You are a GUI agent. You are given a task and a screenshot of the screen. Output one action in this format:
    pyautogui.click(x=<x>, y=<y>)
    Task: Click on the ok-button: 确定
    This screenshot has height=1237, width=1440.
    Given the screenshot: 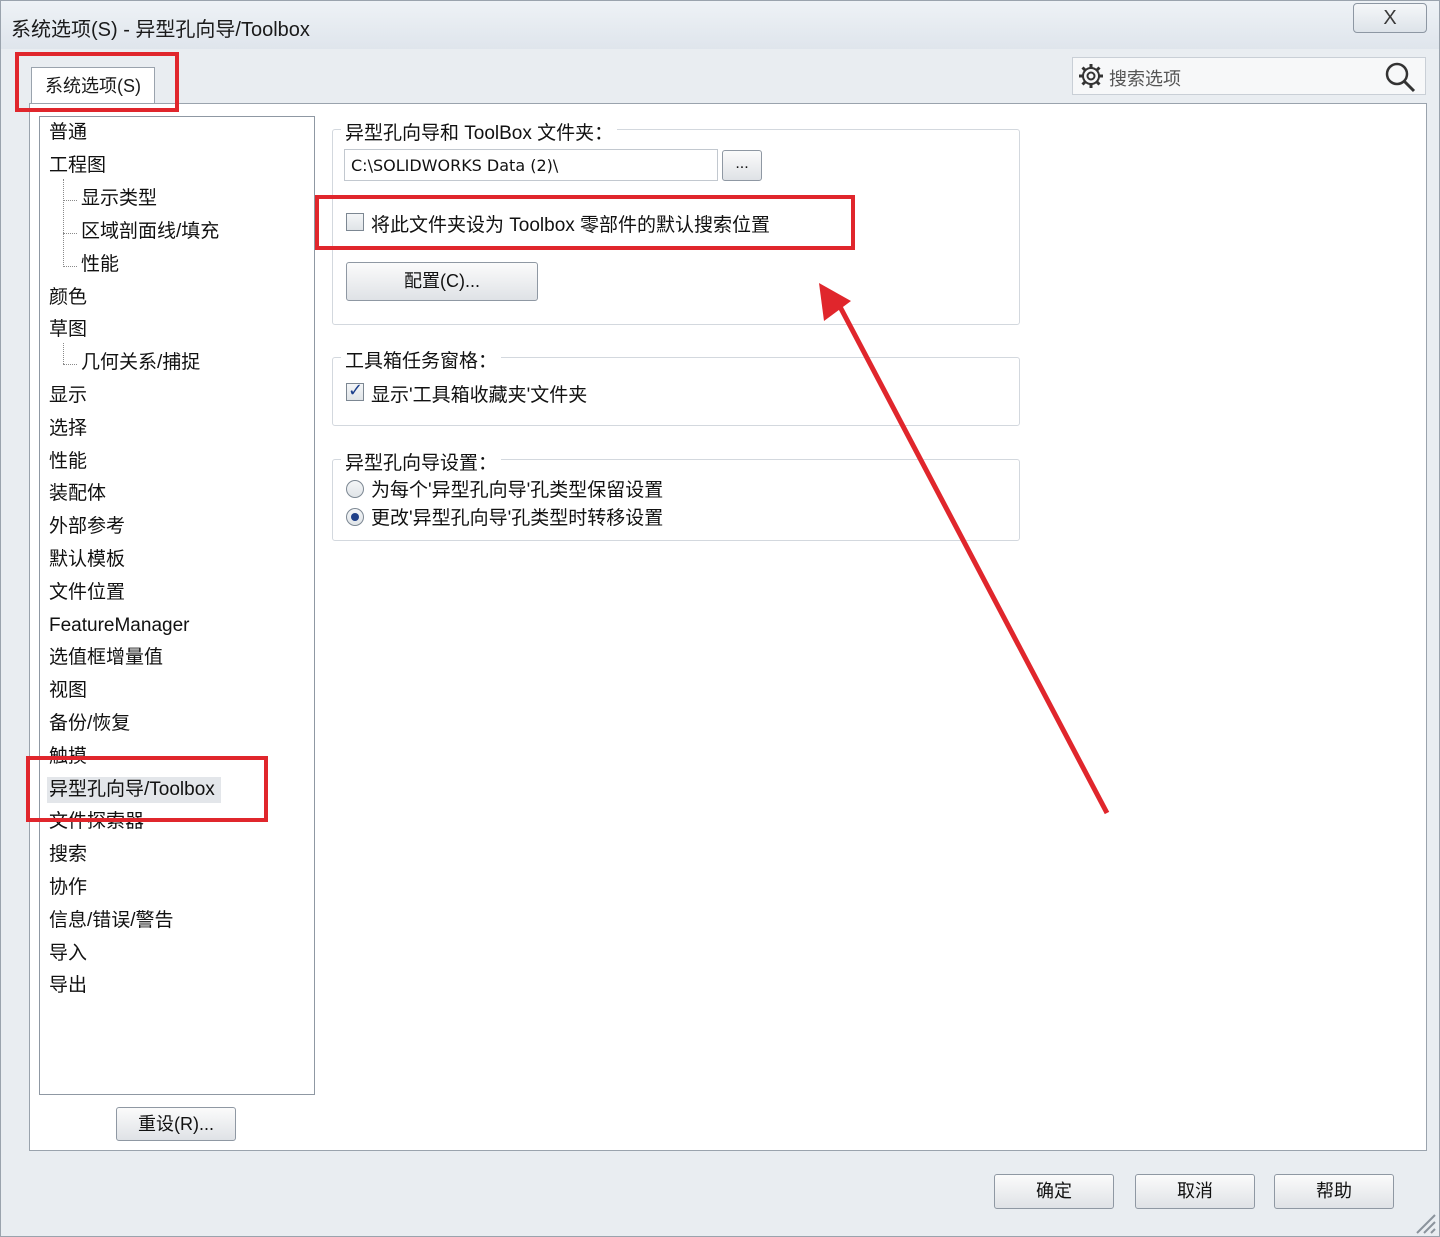 What is the action you would take?
    pyautogui.click(x=1054, y=1191)
    